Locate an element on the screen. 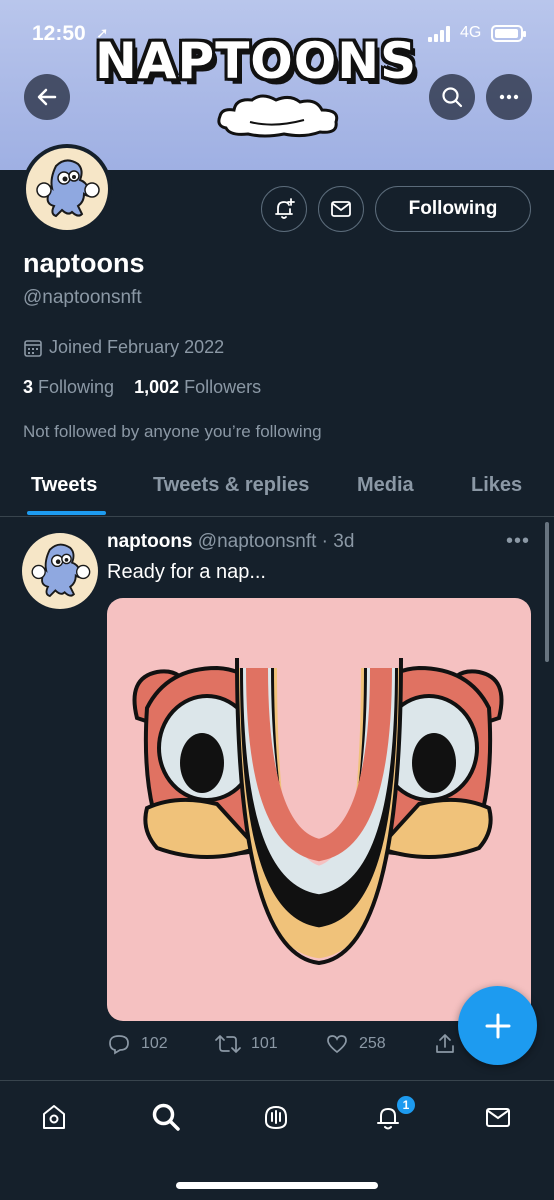  plus-icon is located at coordinates (497, 1025).